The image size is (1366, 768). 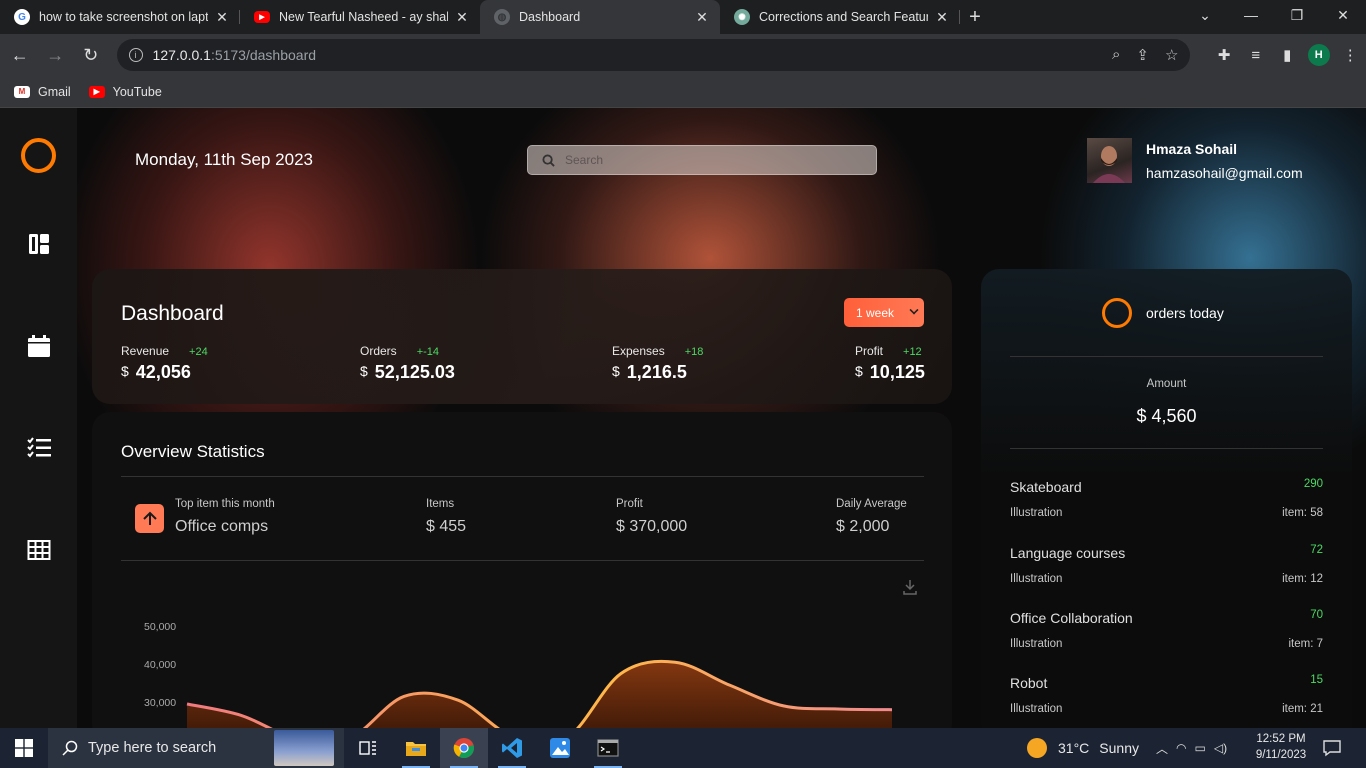 What do you see at coordinates (1287, 55) in the screenshot?
I see `side-panel-icon: ▮` at bounding box center [1287, 55].